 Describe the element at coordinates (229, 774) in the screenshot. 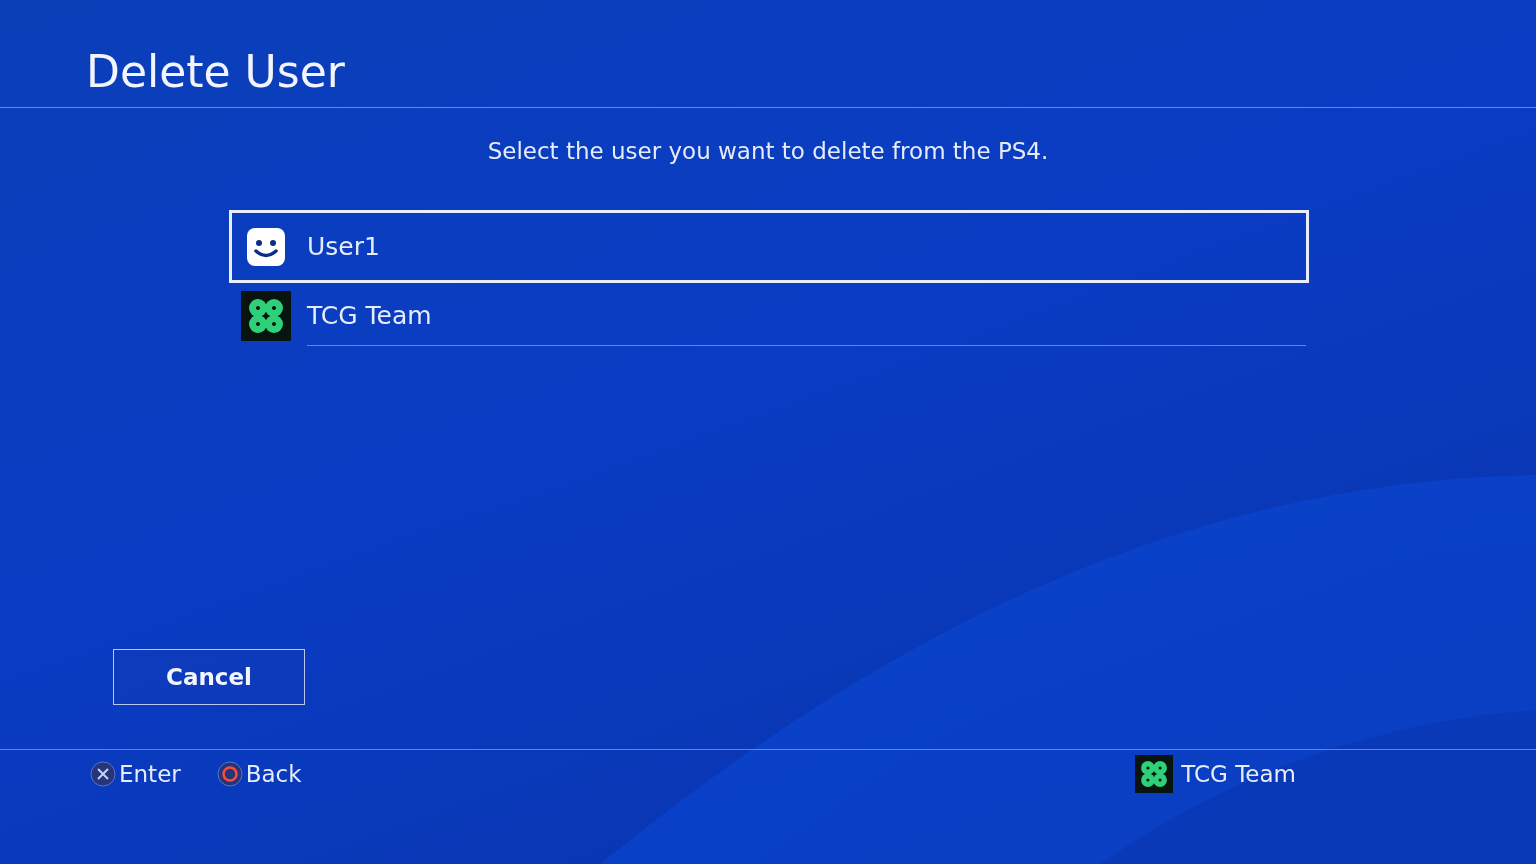

I see `circle-button-icon` at that location.